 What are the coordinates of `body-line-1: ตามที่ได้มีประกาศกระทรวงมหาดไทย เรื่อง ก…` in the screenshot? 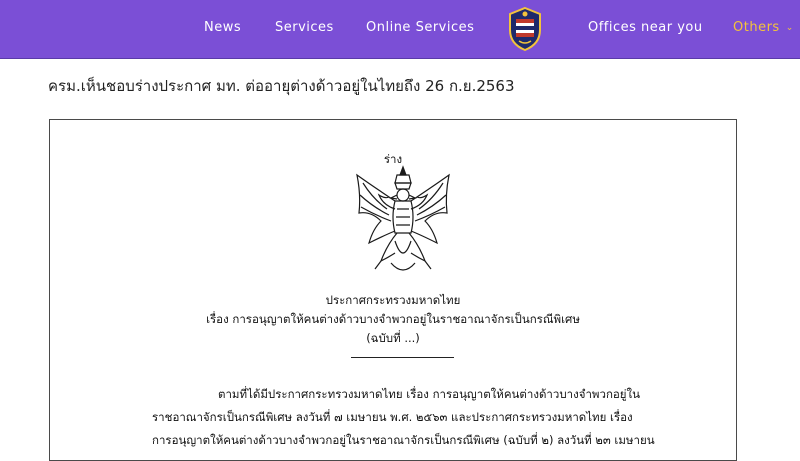 It's located at (429, 394).